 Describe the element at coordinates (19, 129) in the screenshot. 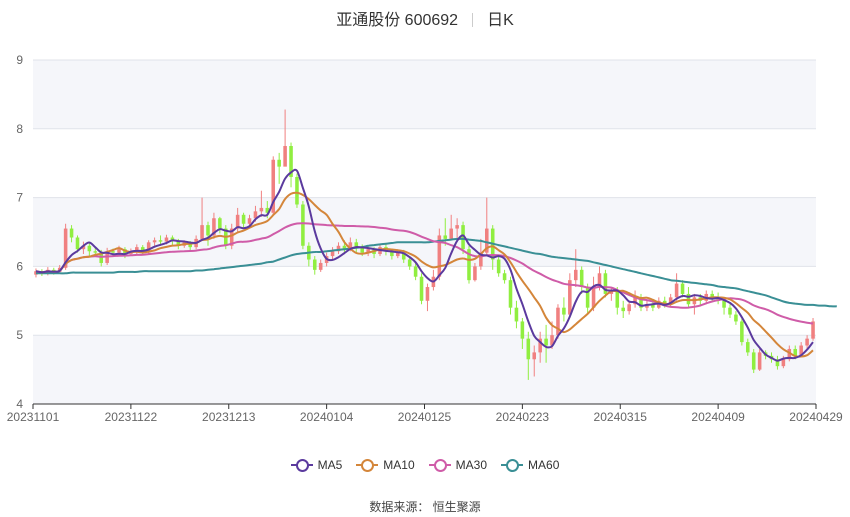

I see `y-tick-label: 8` at that location.